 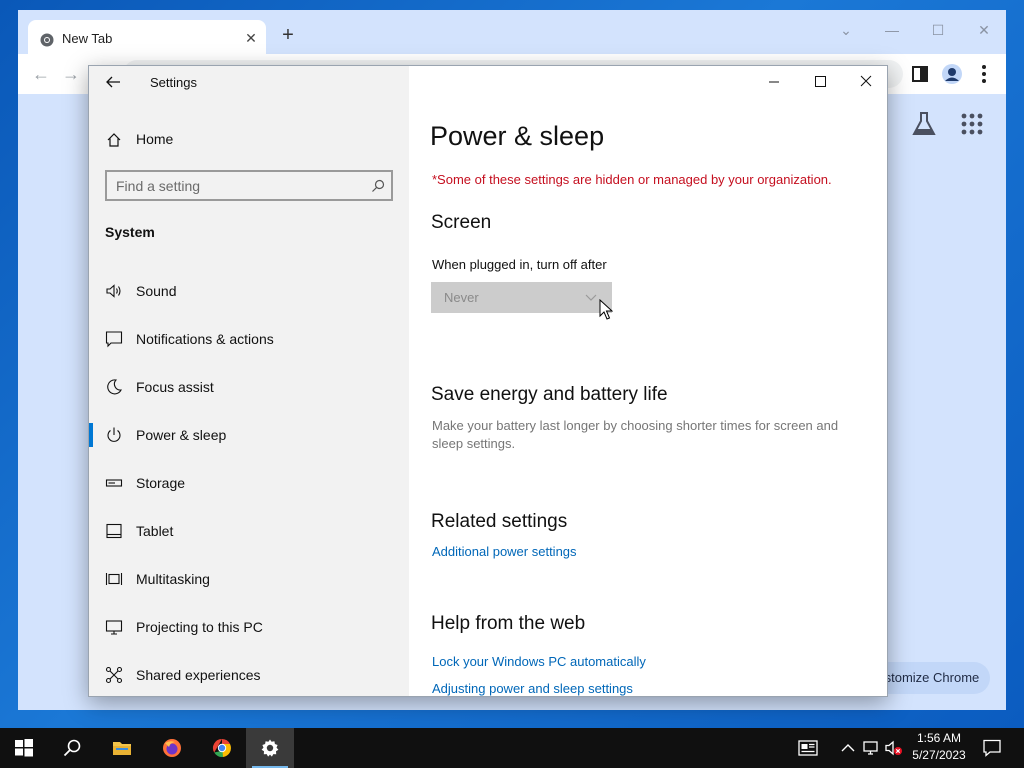 What do you see at coordinates (249, 434) in the screenshot?
I see `sidebar-item-power-sleep: Power & sleep` at bounding box center [249, 434].